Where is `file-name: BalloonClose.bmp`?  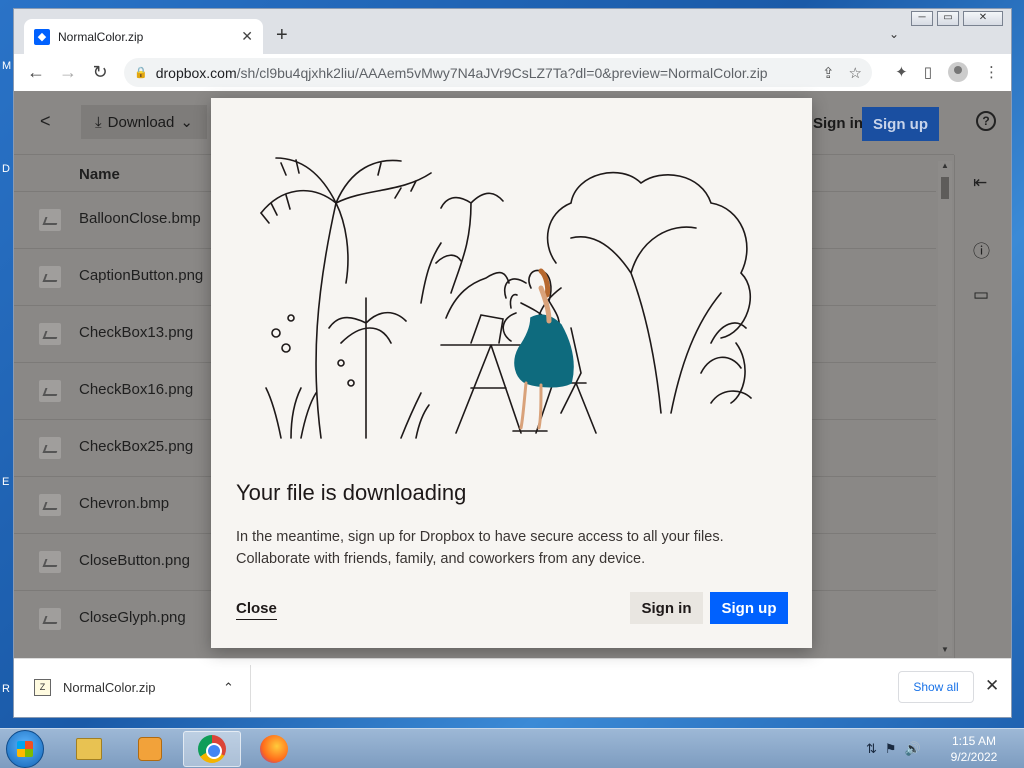 file-name: BalloonClose.bmp is located at coordinates (140, 218).